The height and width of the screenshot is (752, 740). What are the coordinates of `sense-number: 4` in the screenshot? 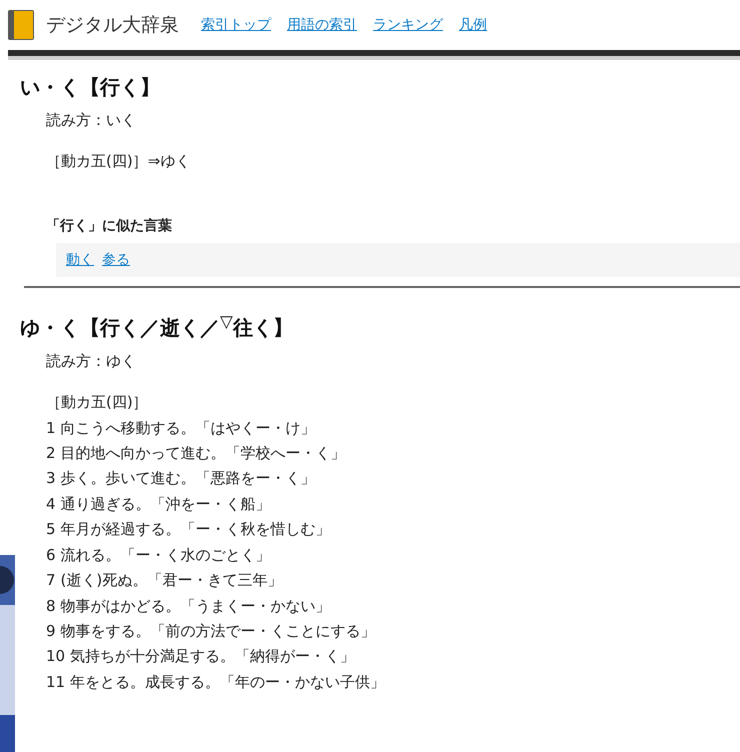 It's located at (51, 503).